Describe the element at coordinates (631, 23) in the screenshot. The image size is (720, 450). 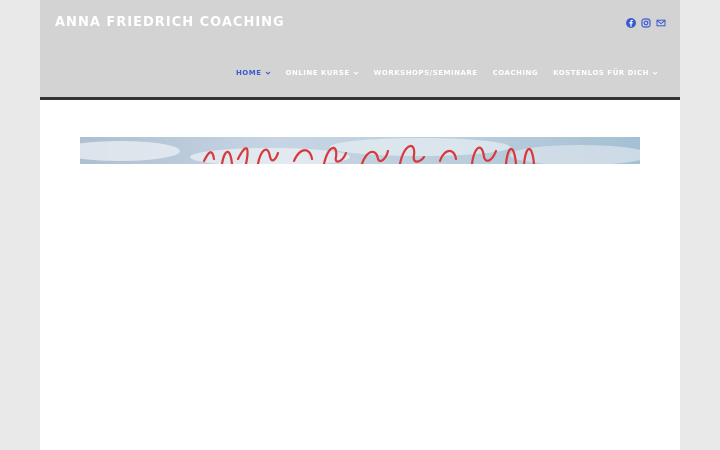
I see `facebook-icon` at that location.